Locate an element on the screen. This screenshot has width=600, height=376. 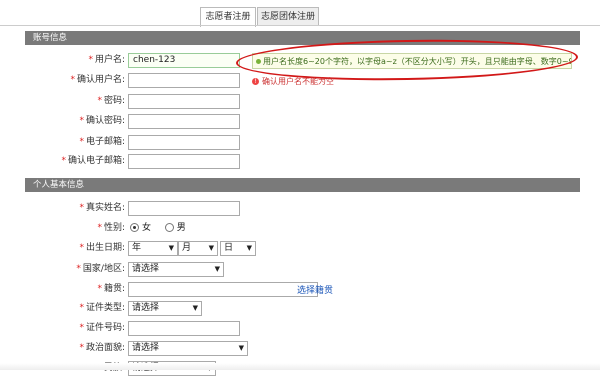
row-gender: * 性别: 女 男 is located at coordinates (305, 228).